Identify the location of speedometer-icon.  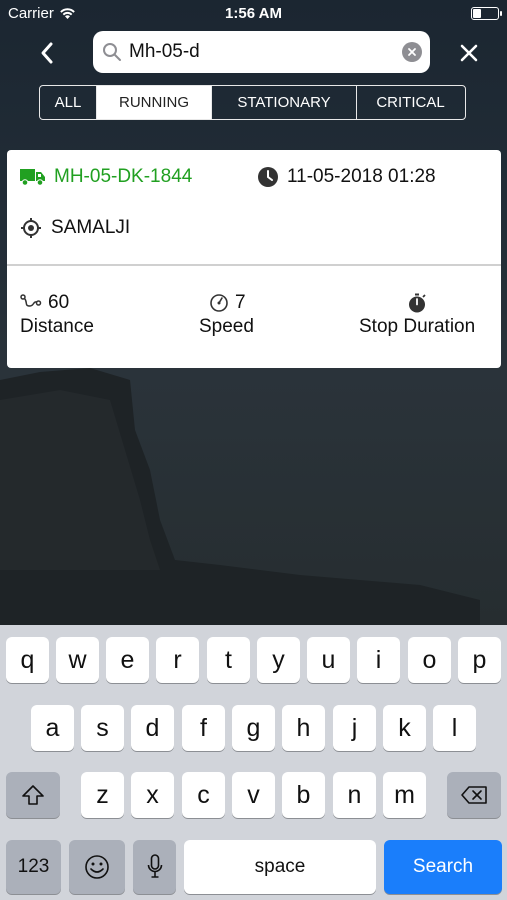
(219, 303).